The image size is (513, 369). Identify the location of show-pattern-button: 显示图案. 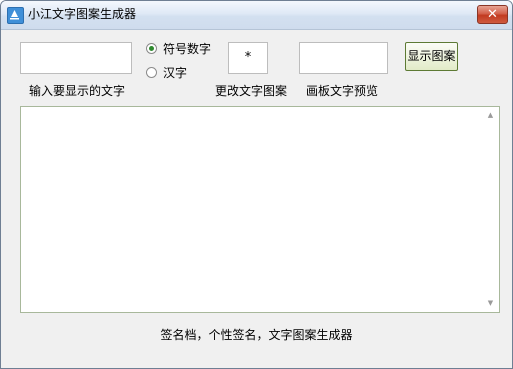
(431, 56).